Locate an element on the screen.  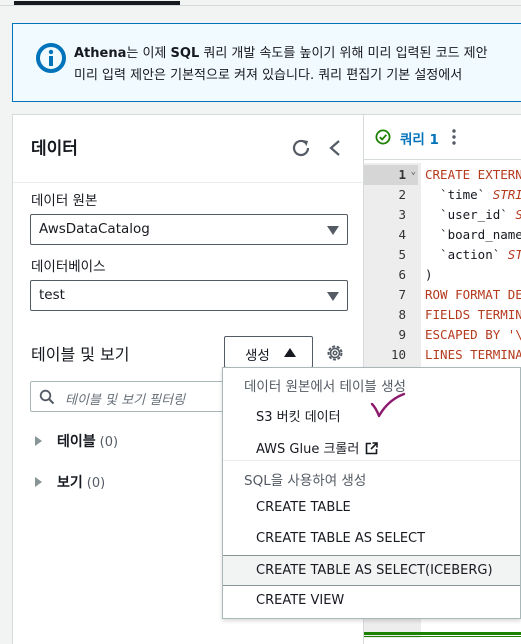
tree-item-label: 테이블 is located at coordinates (76, 442).